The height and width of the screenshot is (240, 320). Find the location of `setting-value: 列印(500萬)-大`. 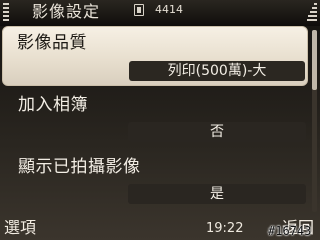

setting-value: 列印(500萬)-大 is located at coordinates (217, 71).